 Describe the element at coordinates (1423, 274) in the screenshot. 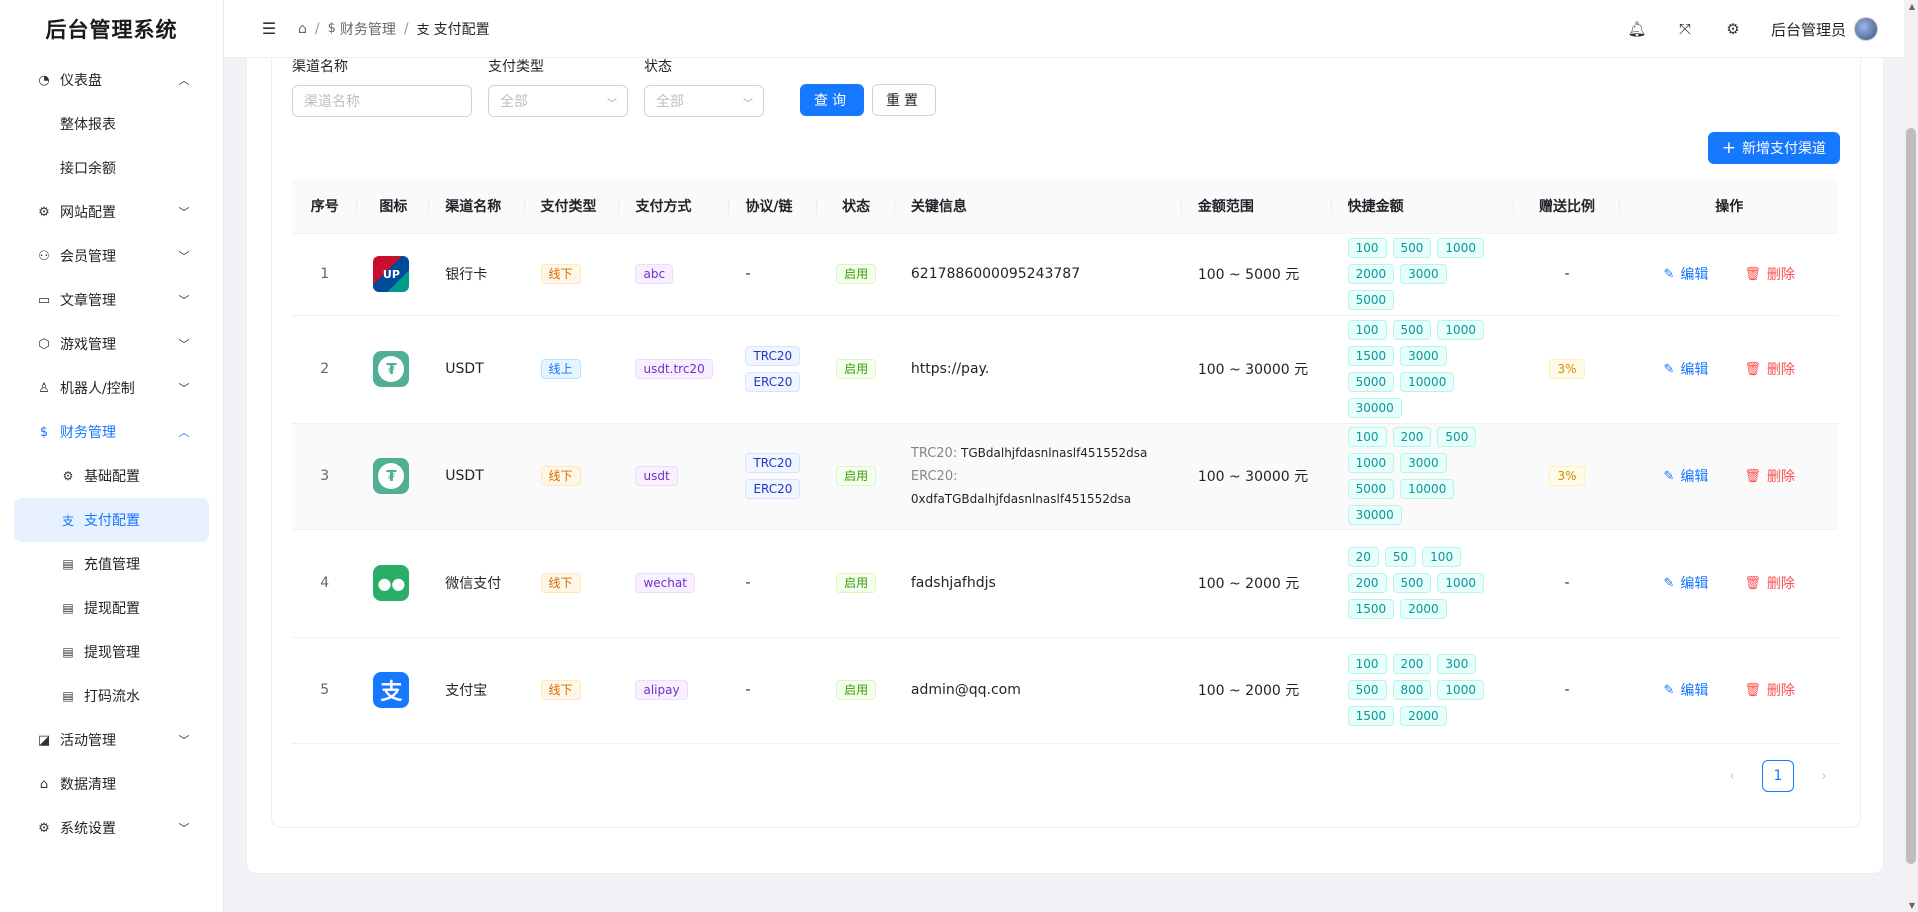

I see `quick-amount-tag: 3000` at that location.